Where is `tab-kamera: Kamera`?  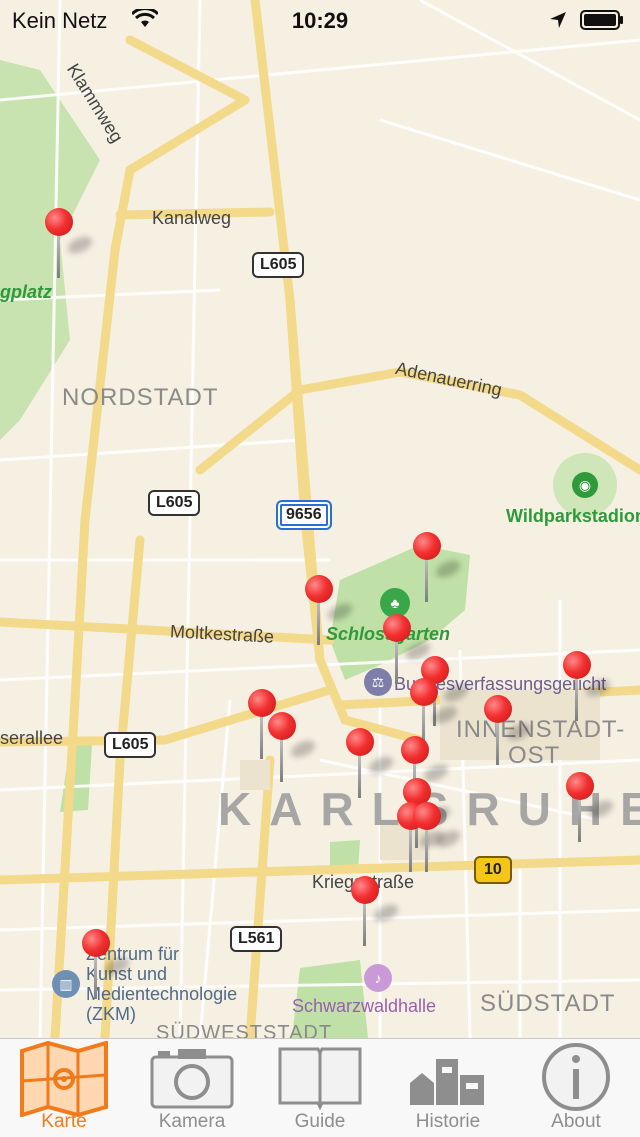 tab-kamera: Kamera is located at coordinates (192, 1088).